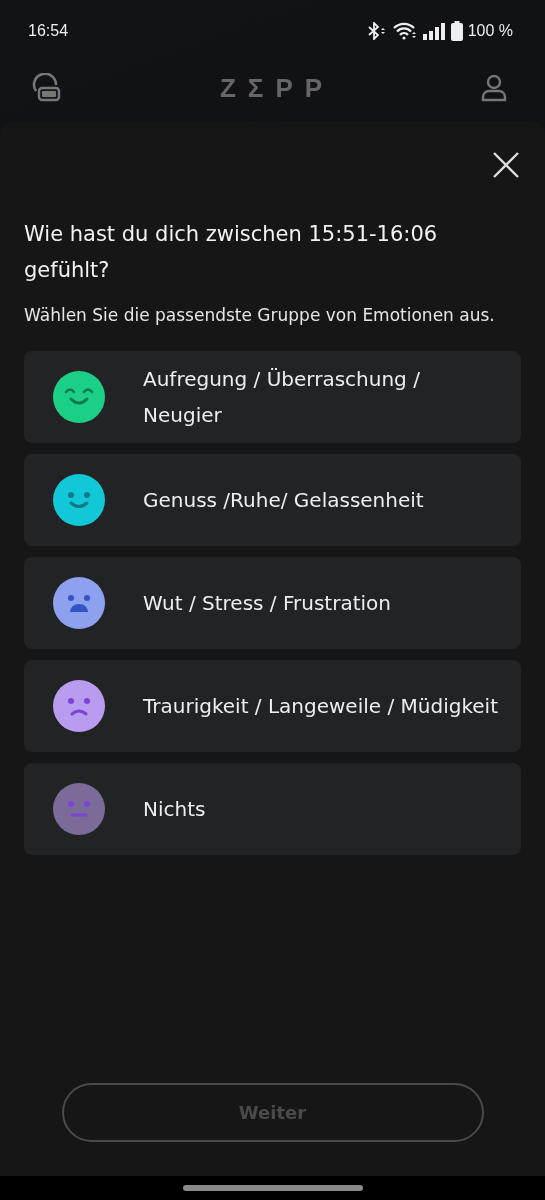  Describe the element at coordinates (48, 31) in the screenshot. I see `status-time: 16:54` at that location.